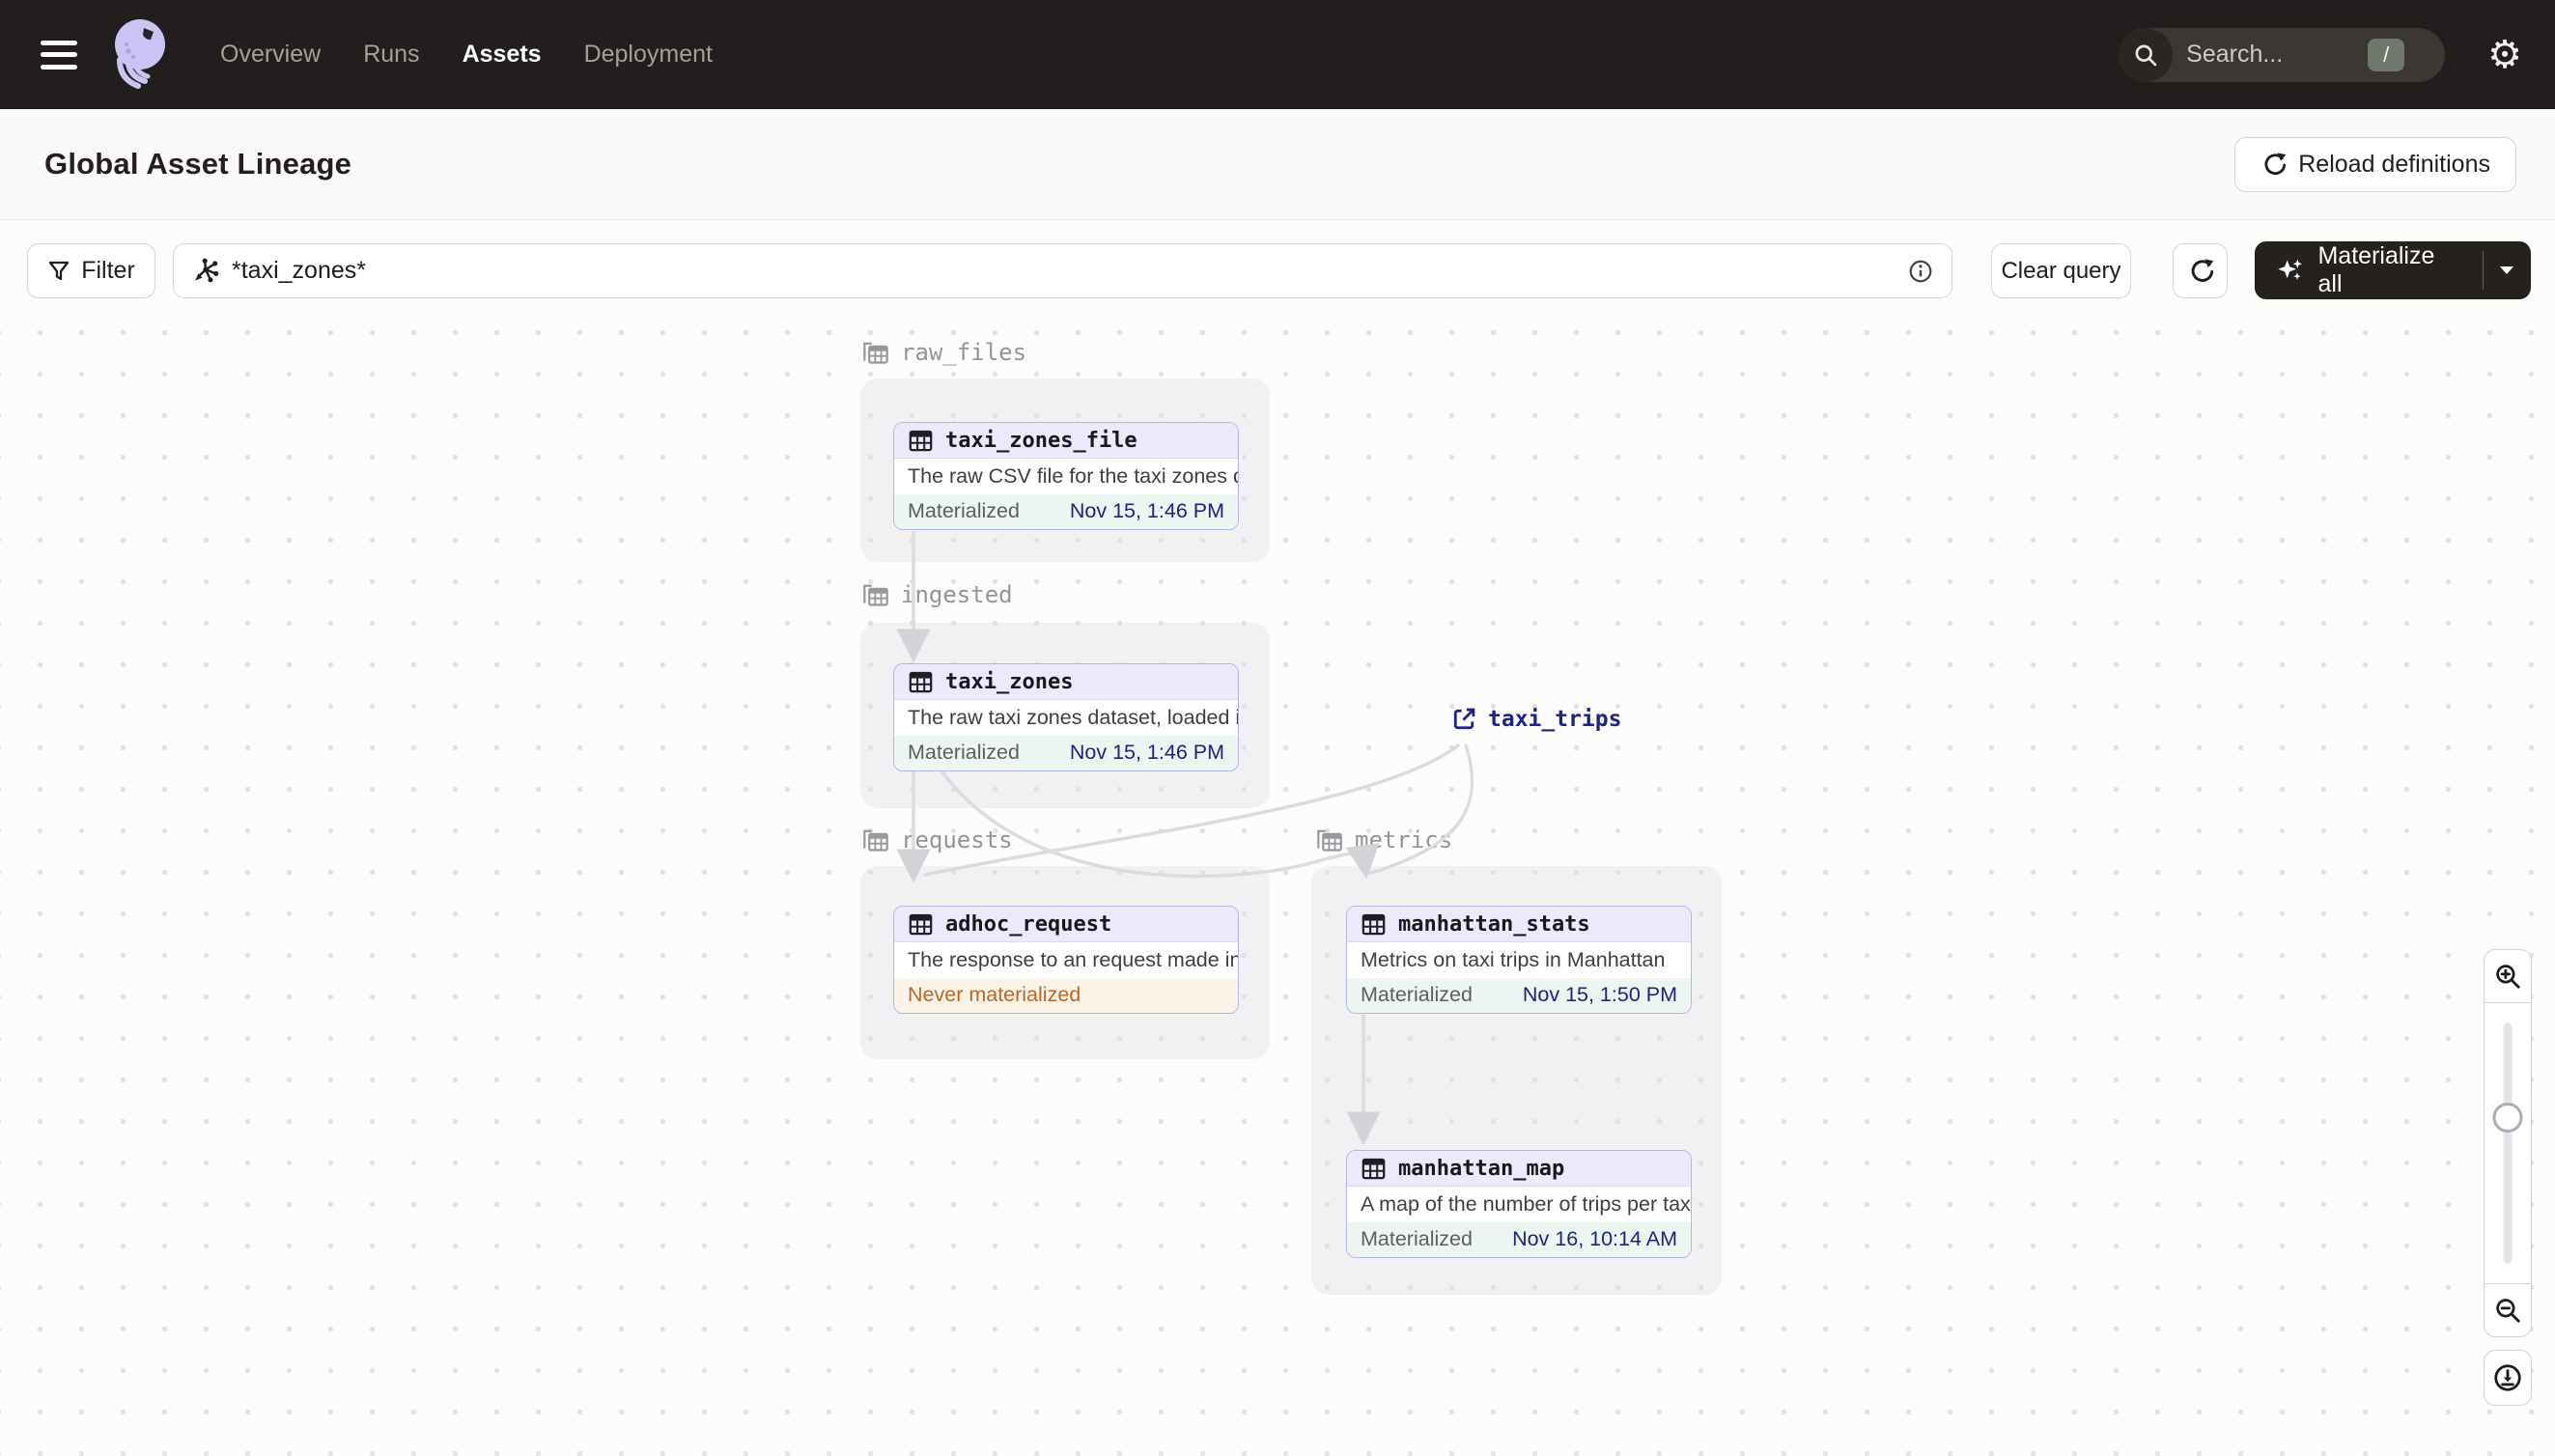 The width and height of the screenshot is (2555, 1456). I want to click on asset-name: taxi_zones, so click(1009, 682).